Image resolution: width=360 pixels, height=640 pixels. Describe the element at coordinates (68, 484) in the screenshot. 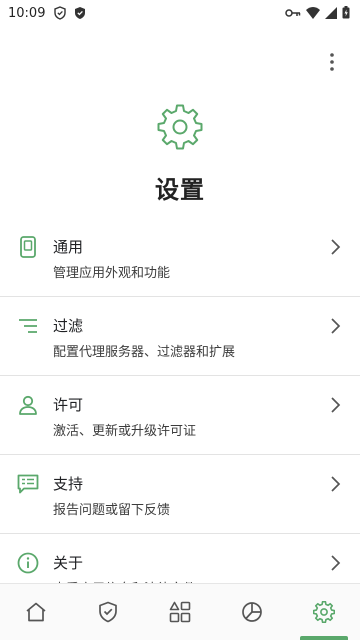

I see `settings-item-title: 支持` at that location.